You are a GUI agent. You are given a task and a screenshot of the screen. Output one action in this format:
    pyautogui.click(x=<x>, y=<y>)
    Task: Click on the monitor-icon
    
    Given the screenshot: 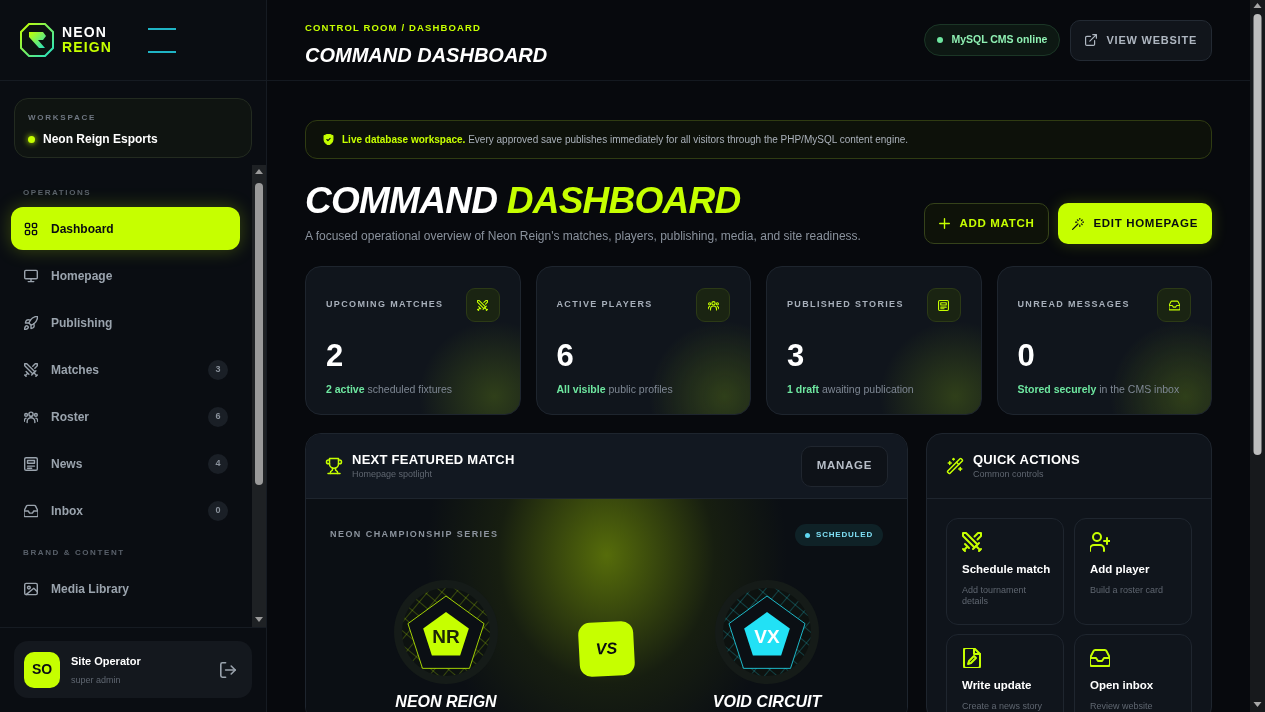 What is the action you would take?
    pyautogui.click(x=31, y=275)
    